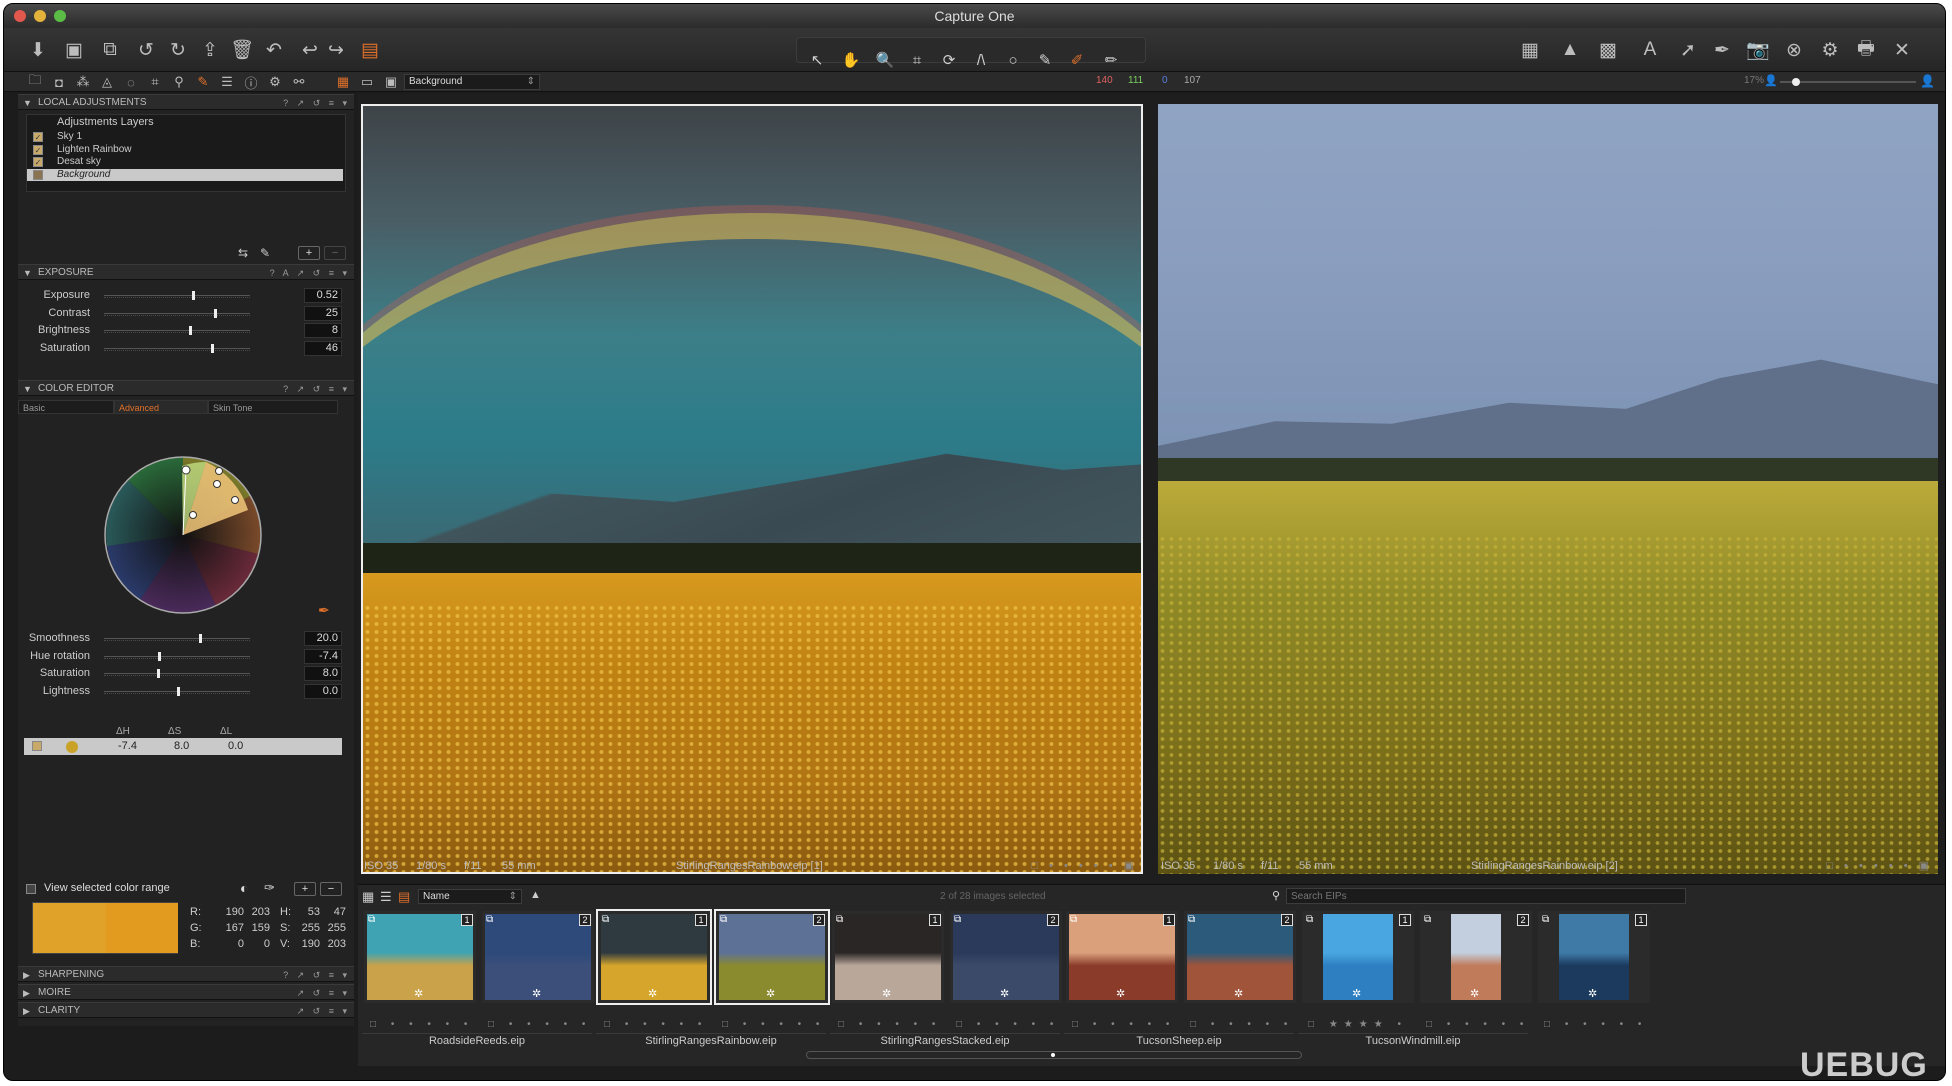  I want to click on eyedropper-icon: ✑, so click(269, 888).